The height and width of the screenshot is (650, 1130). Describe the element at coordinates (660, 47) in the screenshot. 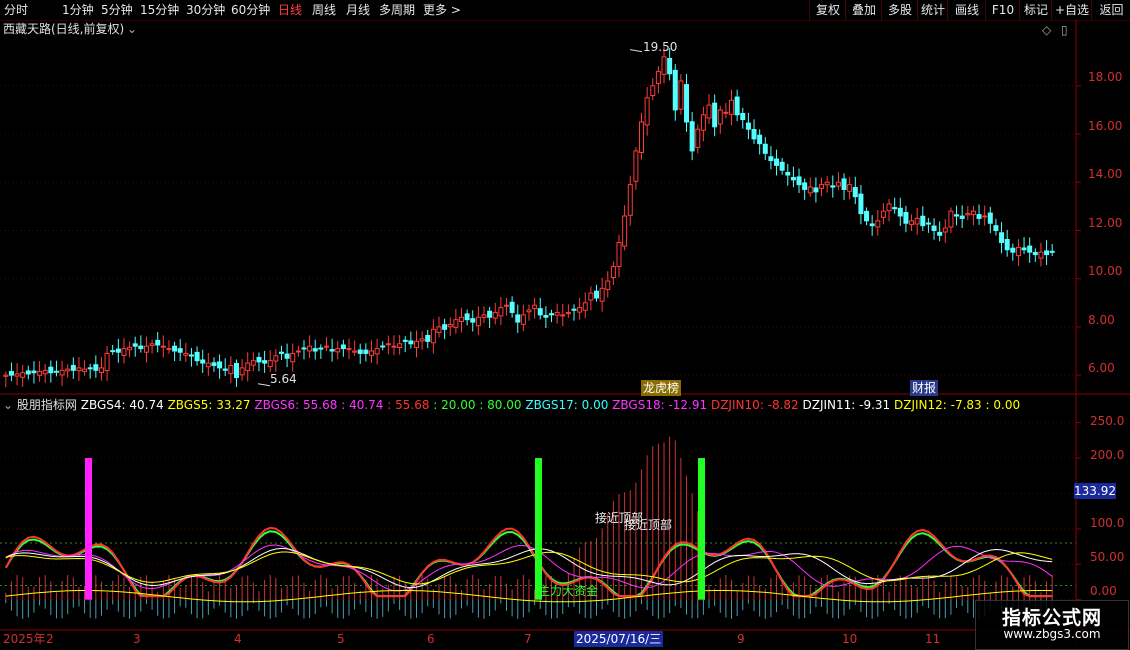

I see `high-price-label: 19.50` at that location.